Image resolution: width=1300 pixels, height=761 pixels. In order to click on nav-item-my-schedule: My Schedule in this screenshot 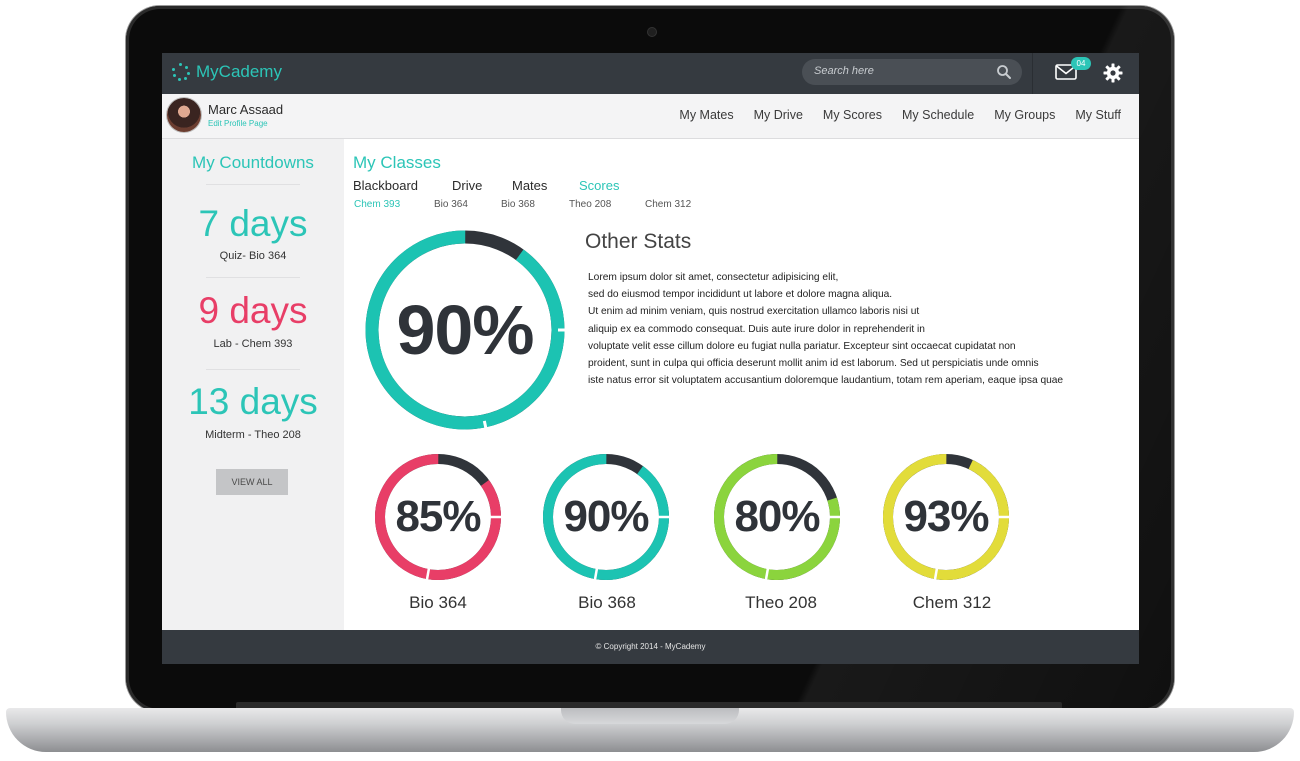, I will do `click(938, 115)`.